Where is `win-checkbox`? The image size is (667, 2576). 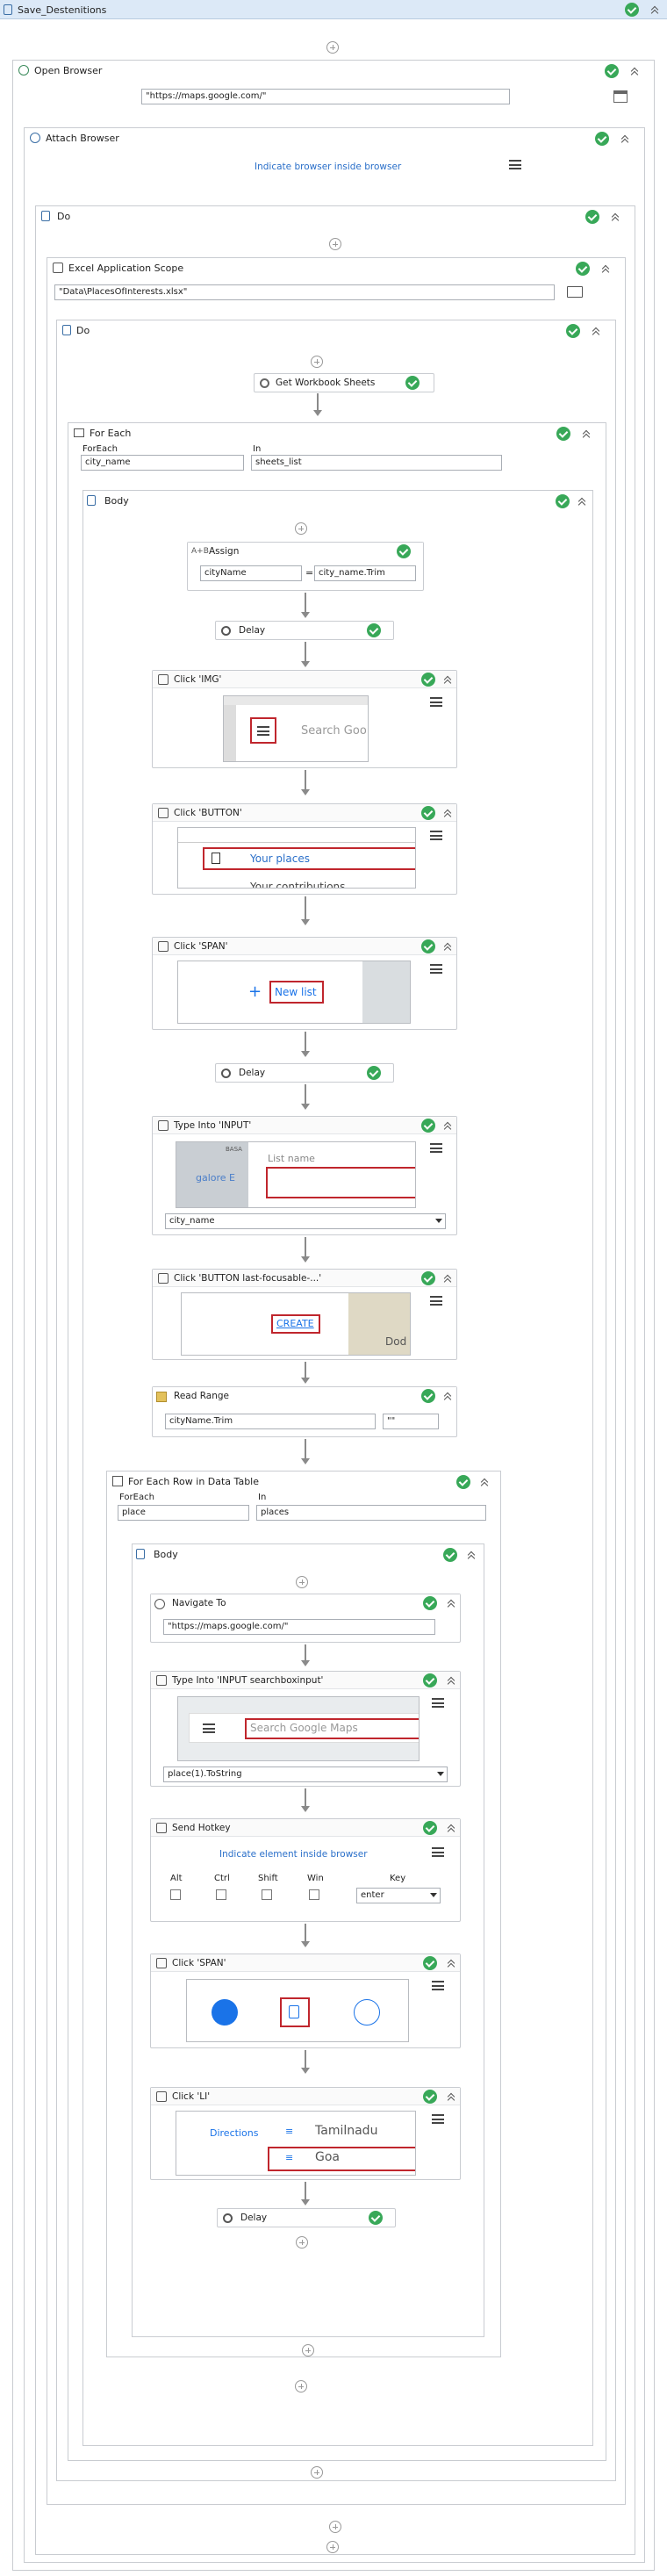 win-checkbox is located at coordinates (314, 1894).